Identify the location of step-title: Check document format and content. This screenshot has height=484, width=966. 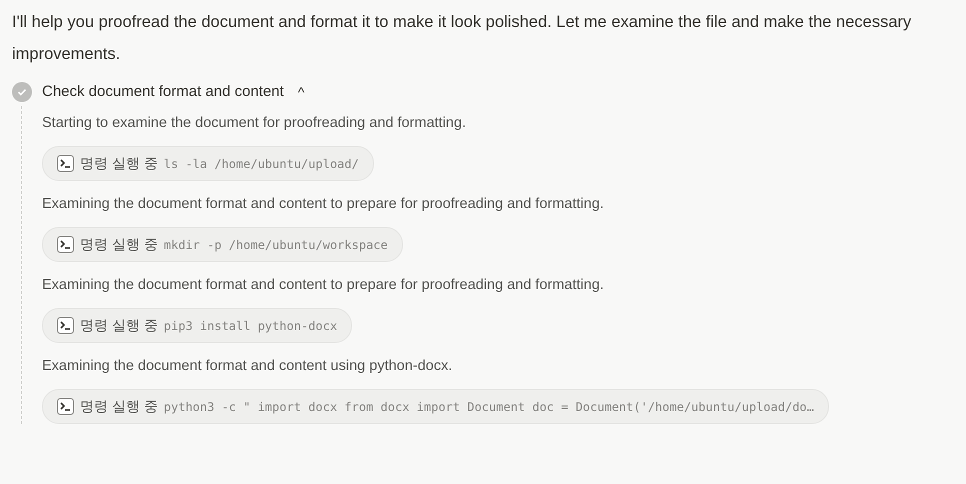
(163, 92).